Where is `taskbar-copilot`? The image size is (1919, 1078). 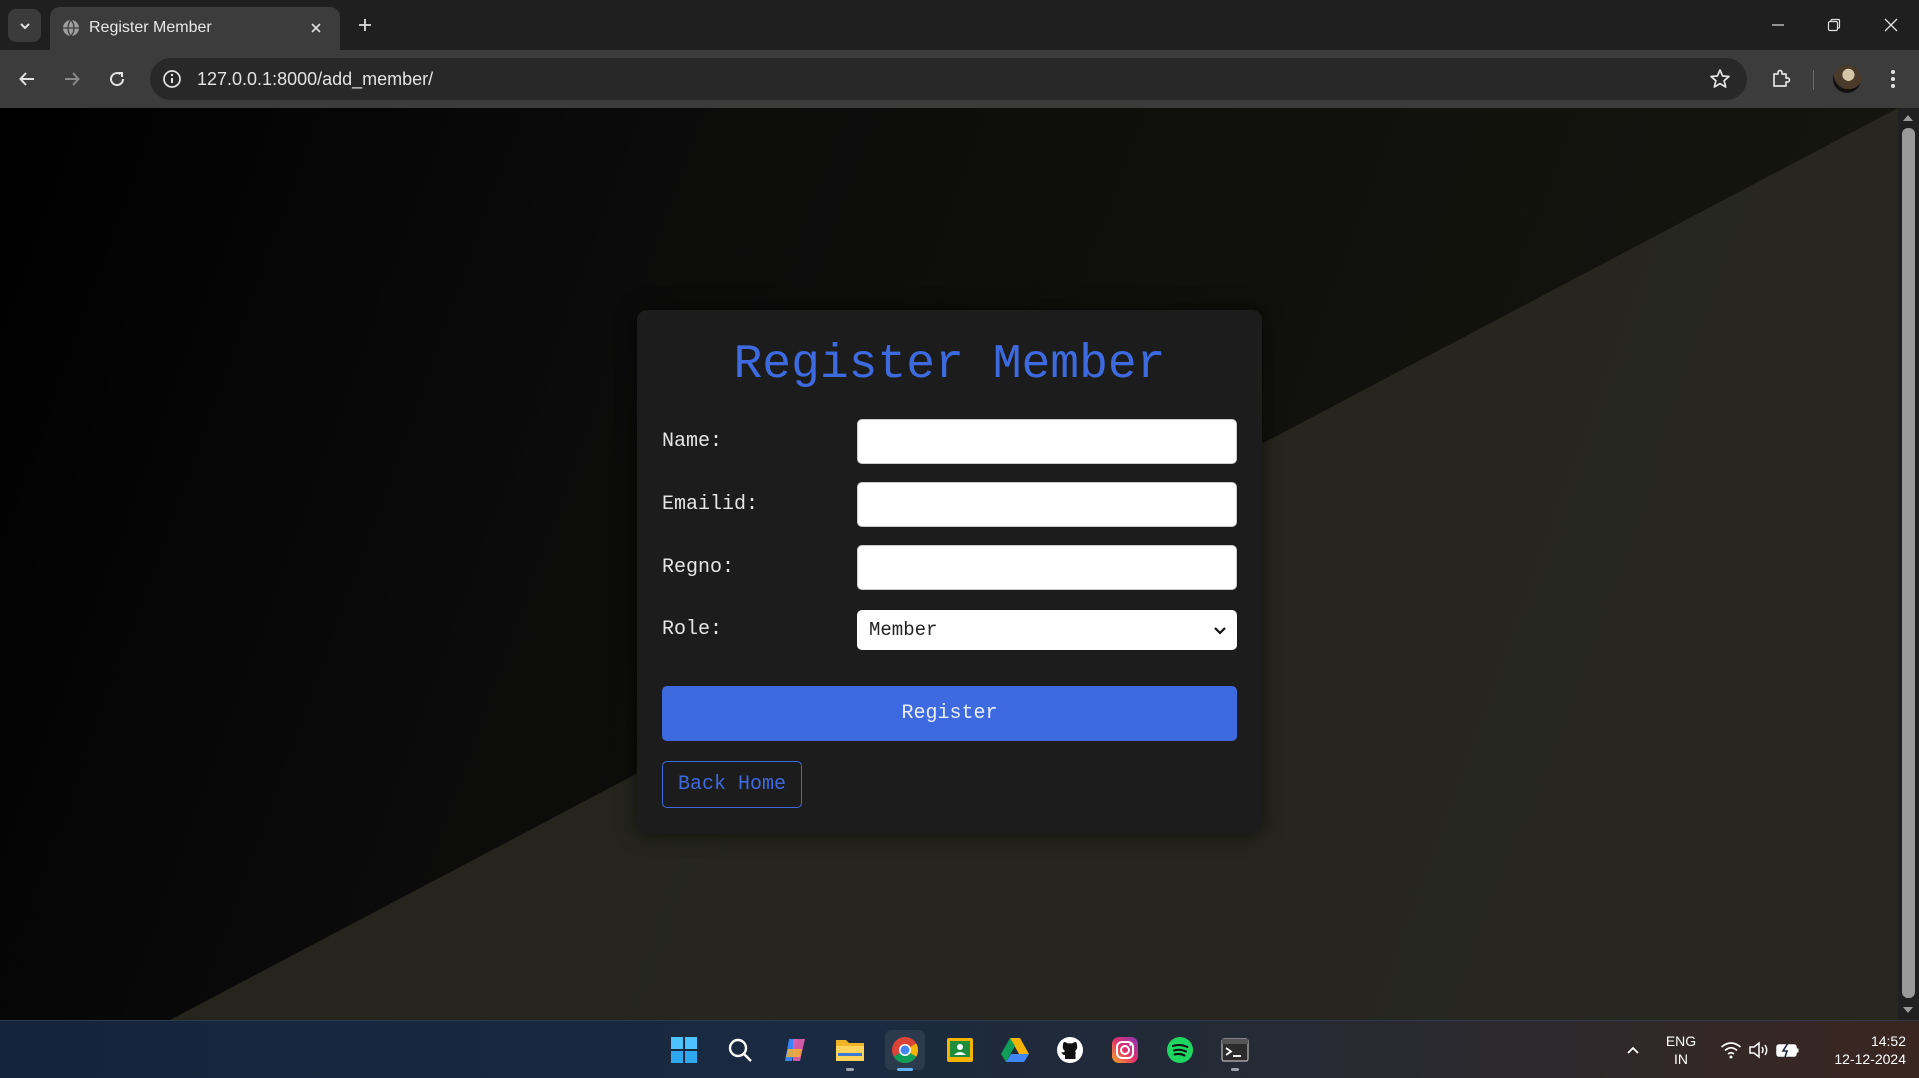
taskbar-copilot is located at coordinates (795, 1050).